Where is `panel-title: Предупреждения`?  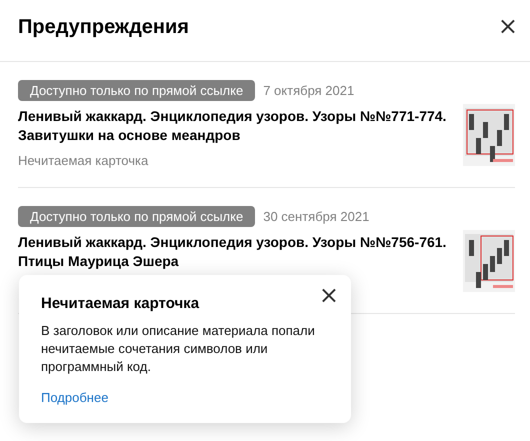
panel-title: Предупреждения is located at coordinates (103, 27).